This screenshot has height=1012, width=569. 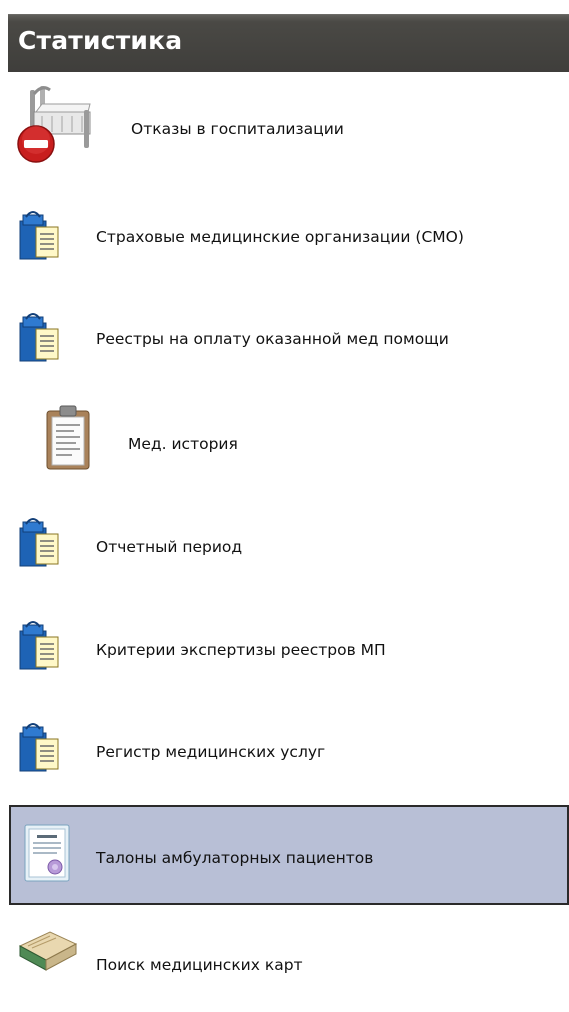 What do you see at coordinates (289, 447) in the screenshot?
I see `menu-item-med-history: Мед. история` at bounding box center [289, 447].